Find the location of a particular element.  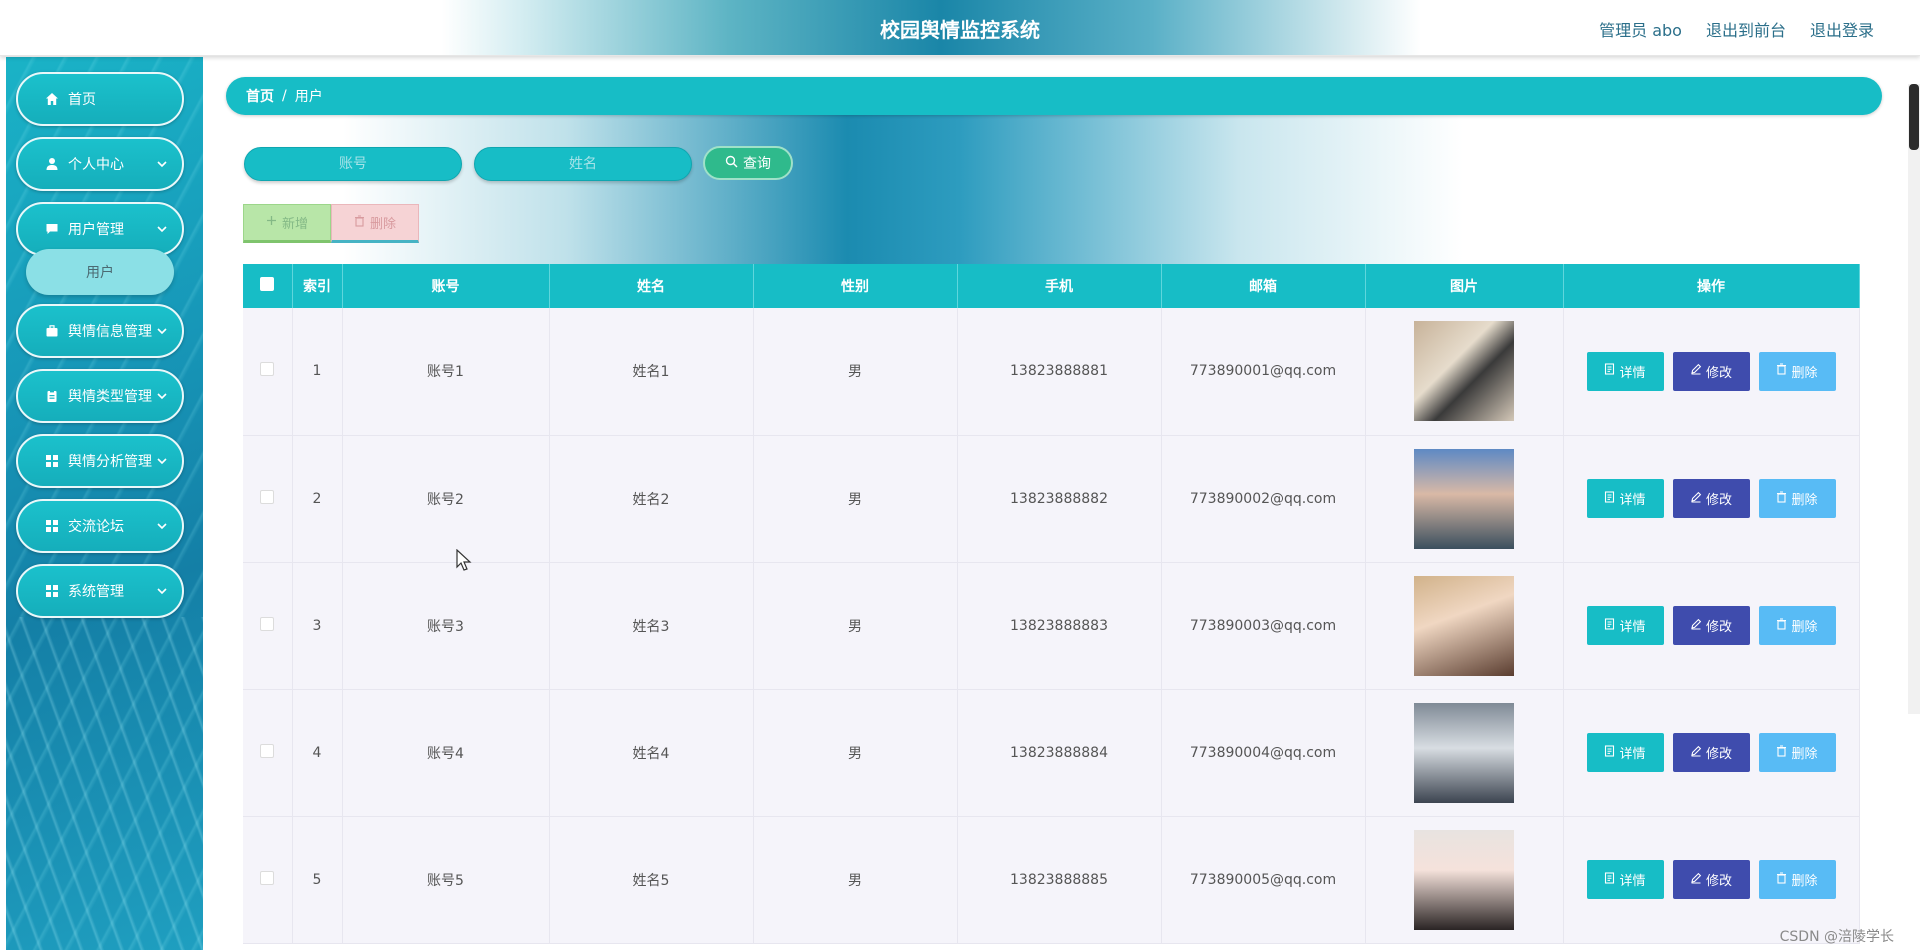

sidebar-item-opinion-analysis: 舆情分析管理 is located at coordinates (100, 461).